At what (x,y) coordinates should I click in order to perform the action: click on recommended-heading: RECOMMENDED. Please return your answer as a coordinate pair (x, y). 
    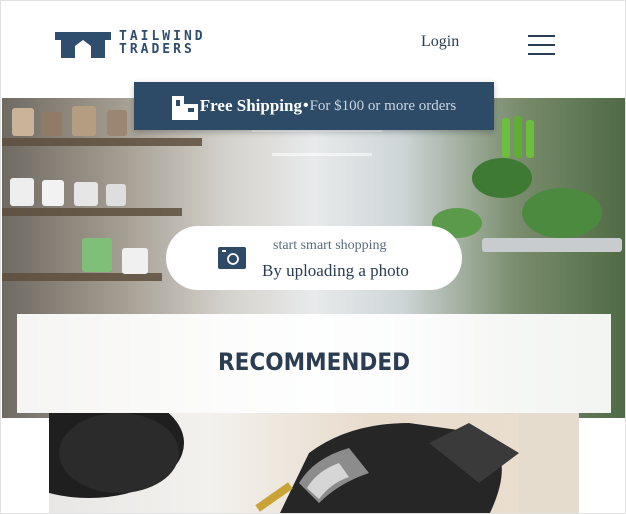
    Looking at the image, I should click on (314, 362).